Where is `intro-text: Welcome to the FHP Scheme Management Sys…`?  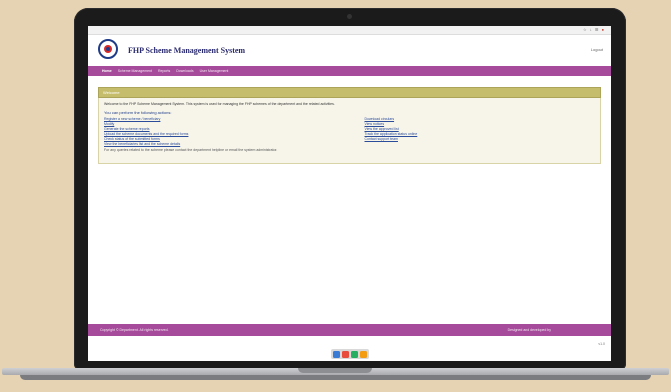 intro-text: Welcome to the FHP Scheme Management Sys… is located at coordinates (219, 104).